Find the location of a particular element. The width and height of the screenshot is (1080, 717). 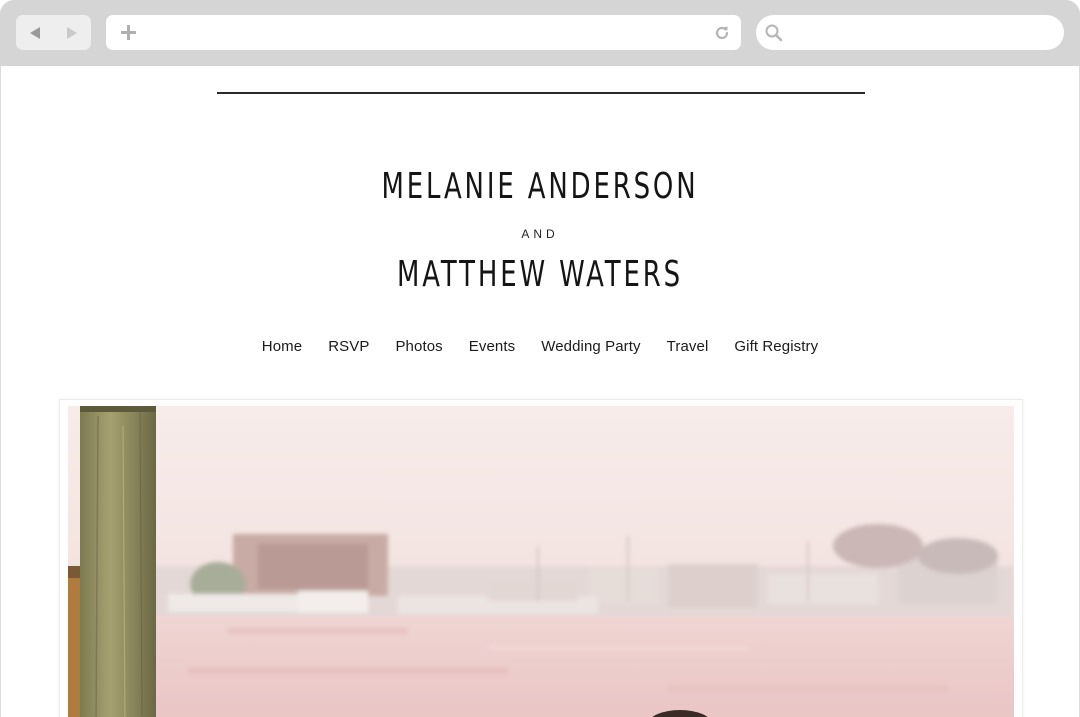

back-button is located at coordinates (34, 32).